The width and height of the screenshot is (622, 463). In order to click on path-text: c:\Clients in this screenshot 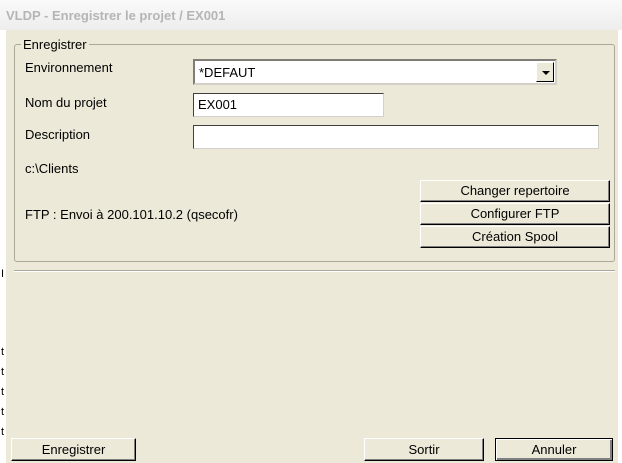, I will do `click(52, 168)`.